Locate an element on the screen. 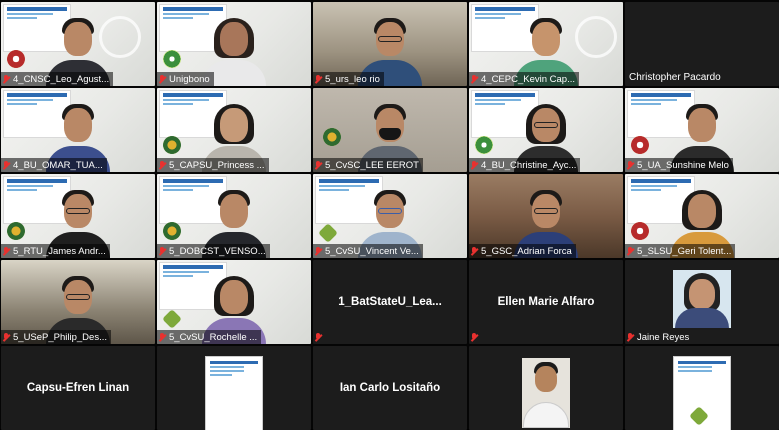 The height and width of the screenshot is (430, 779). participant-tile: Christopher Pacardo is located at coordinates (702, 44).